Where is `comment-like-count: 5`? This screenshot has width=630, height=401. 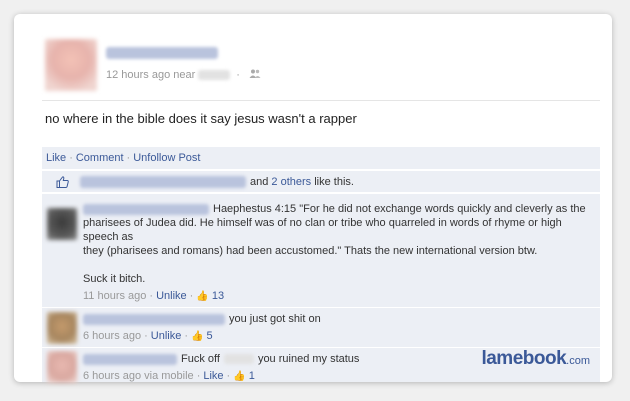
comment-like-count: 5 is located at coordinates (210, 336).